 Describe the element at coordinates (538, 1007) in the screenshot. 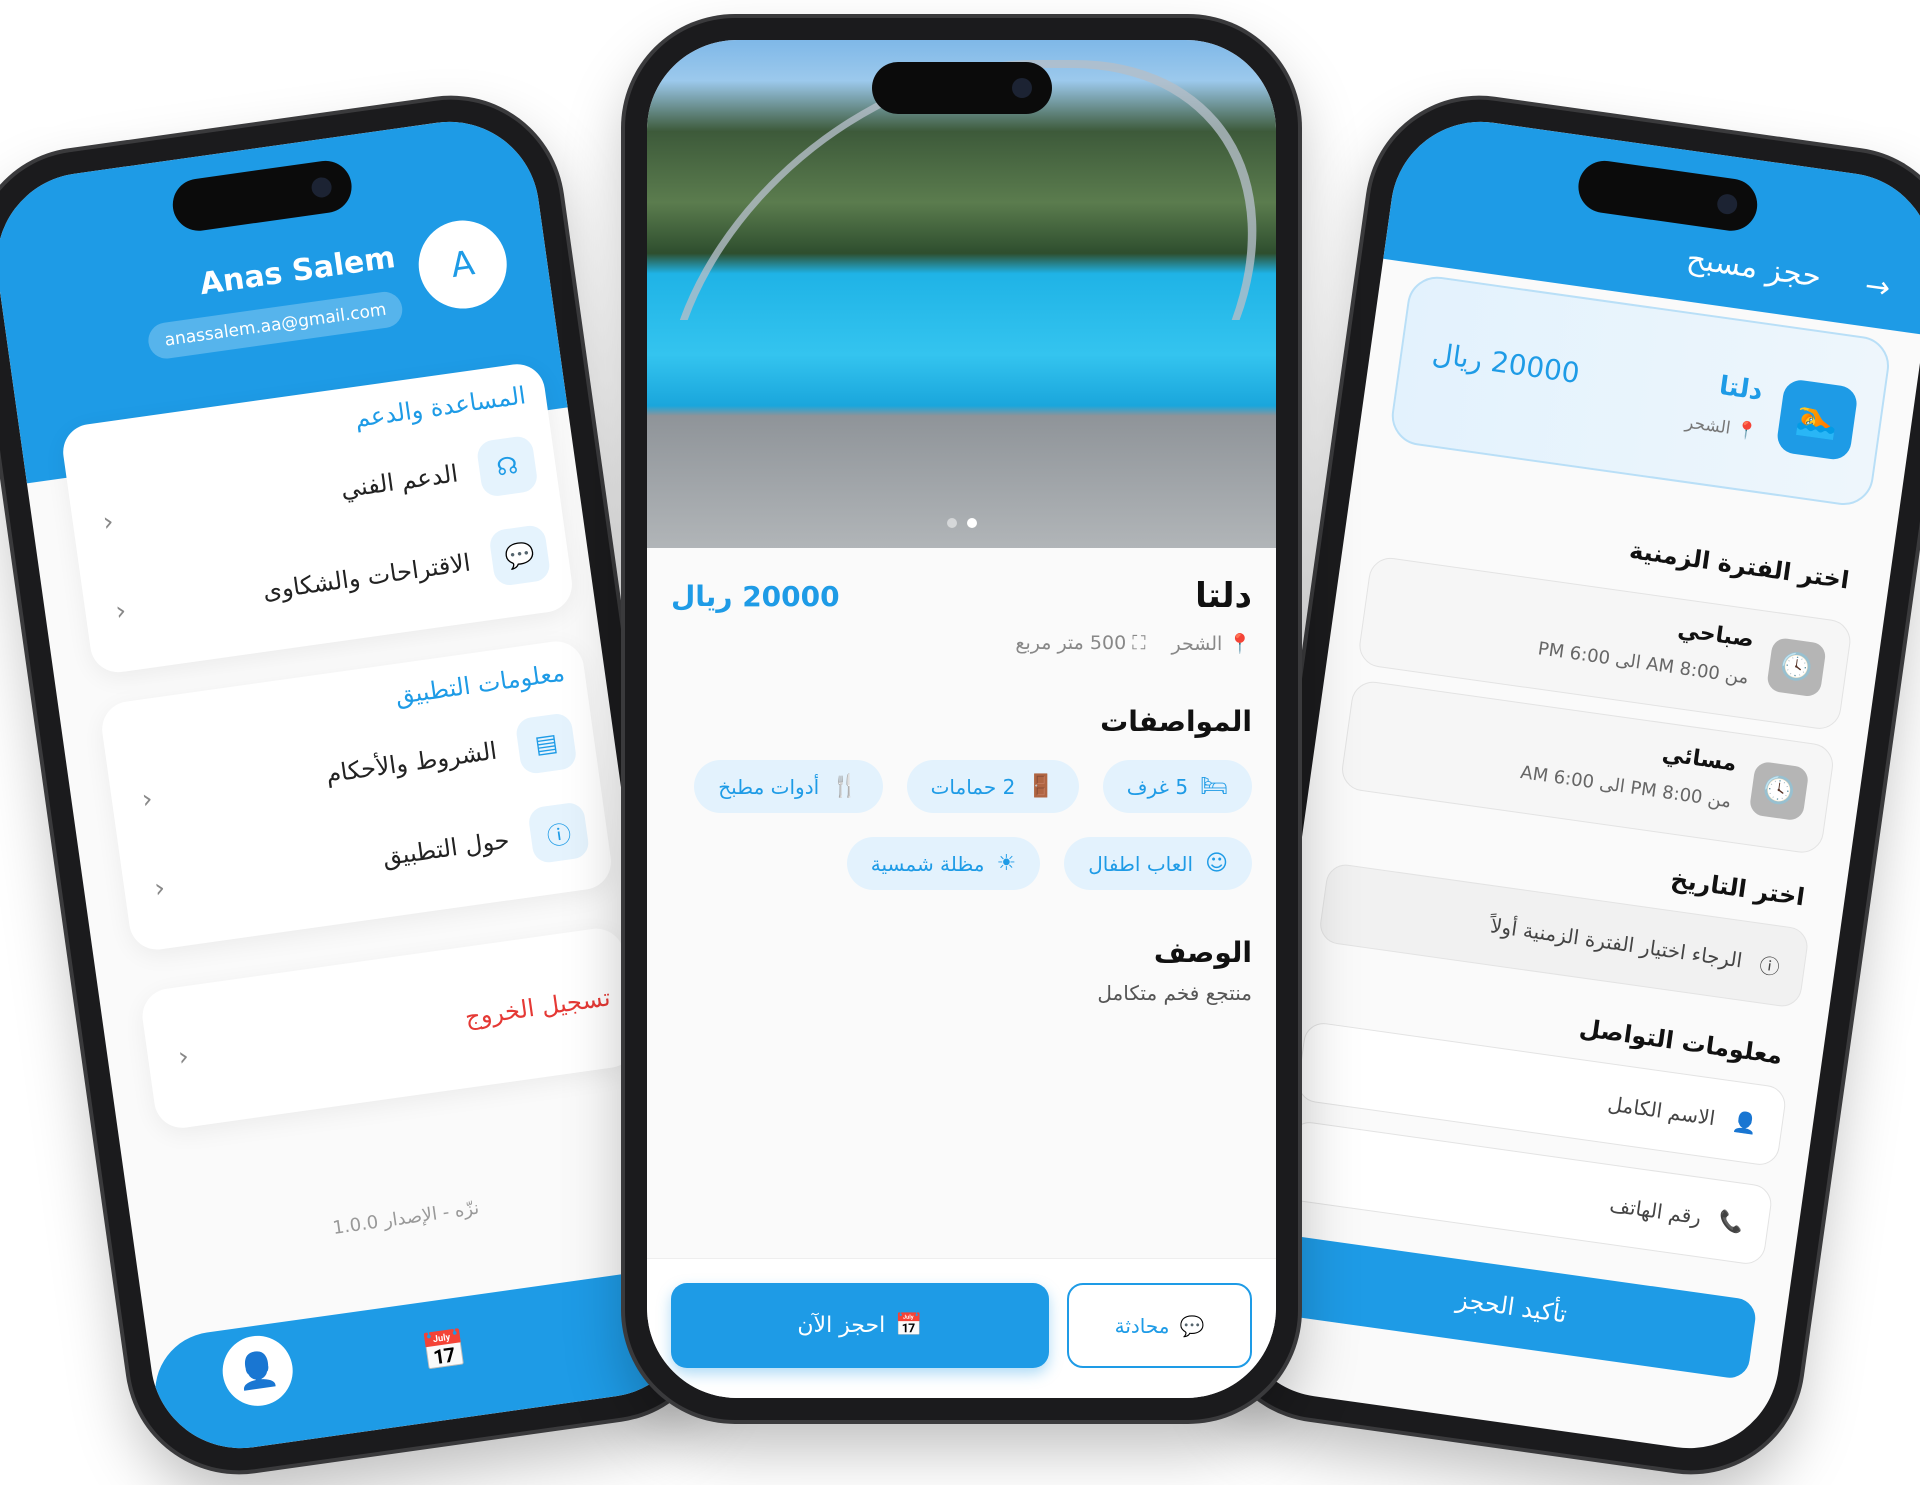

I see `logout-label: تسجيل الخروج` at that location.